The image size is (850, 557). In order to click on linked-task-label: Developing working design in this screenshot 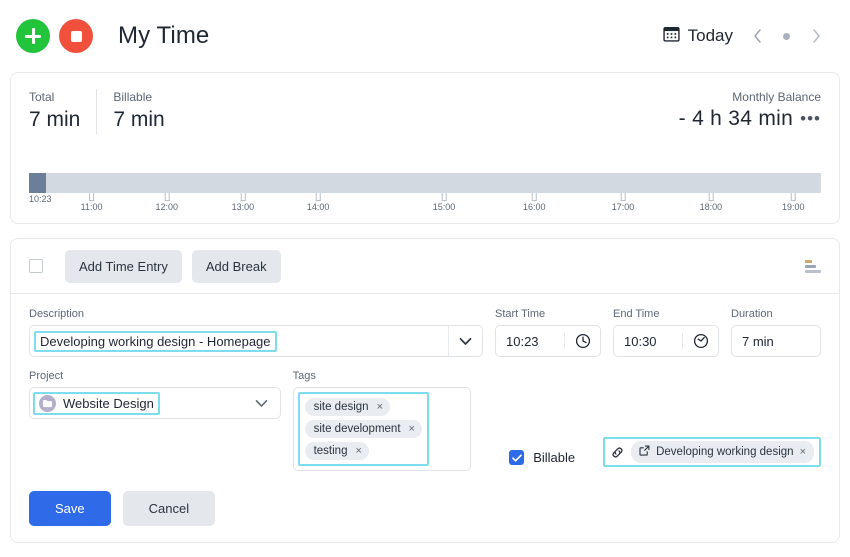, I will do `click(725, 452)`.